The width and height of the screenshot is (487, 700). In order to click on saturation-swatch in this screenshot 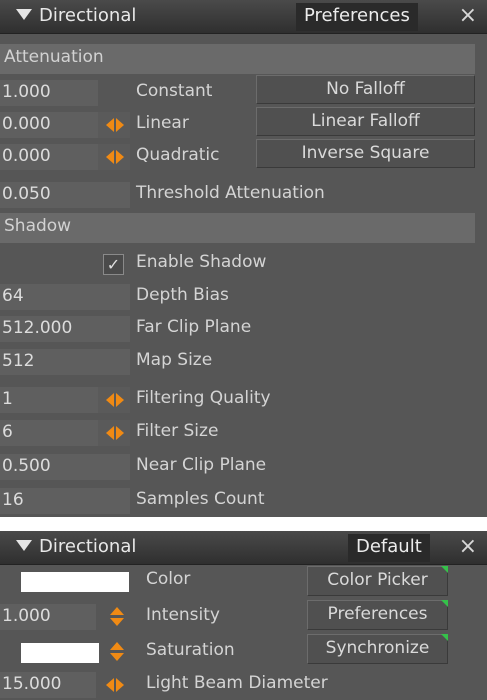, I will do `click(60, 653)`.